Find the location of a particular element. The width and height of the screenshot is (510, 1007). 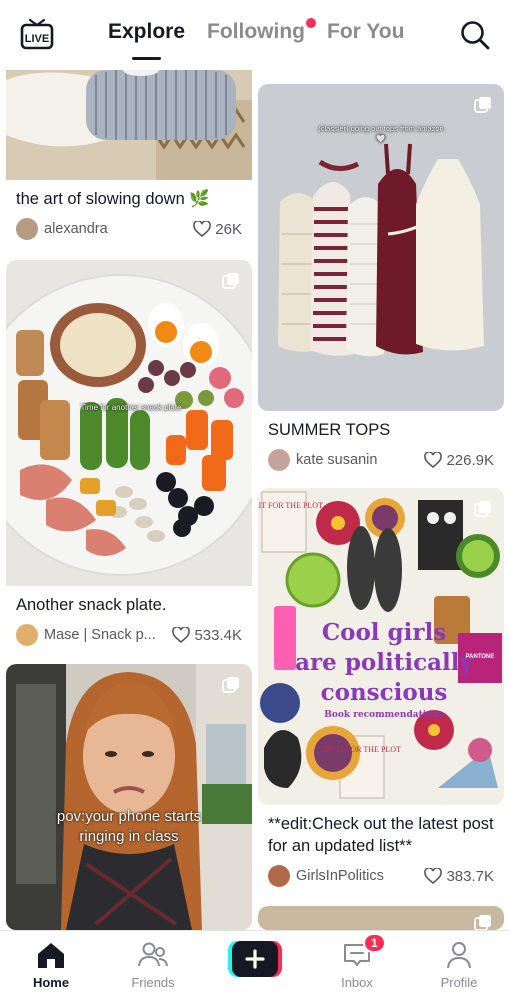

nav-friends-label: Friends is located at coordinates (153, 982).